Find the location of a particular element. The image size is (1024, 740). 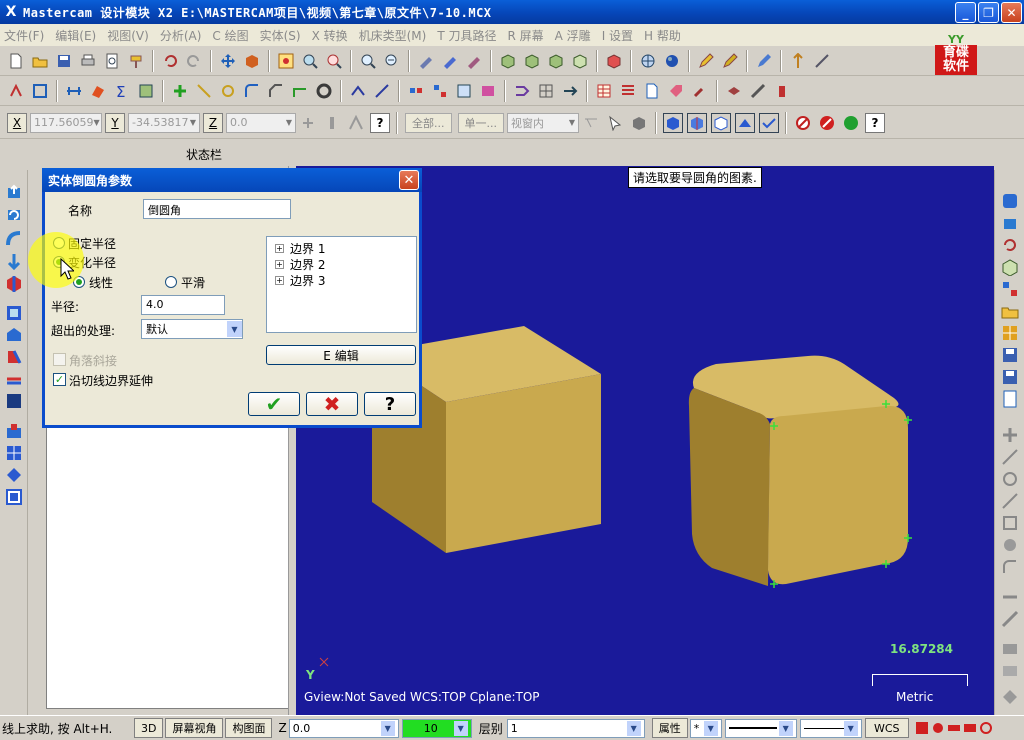

hide-icon is located at coordinates (450, 61).